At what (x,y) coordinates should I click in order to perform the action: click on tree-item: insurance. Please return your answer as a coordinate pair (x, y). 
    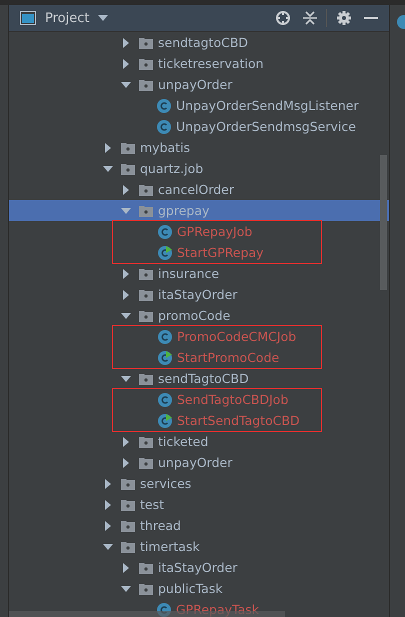
    Looking at the image, I should click on (199, 273).